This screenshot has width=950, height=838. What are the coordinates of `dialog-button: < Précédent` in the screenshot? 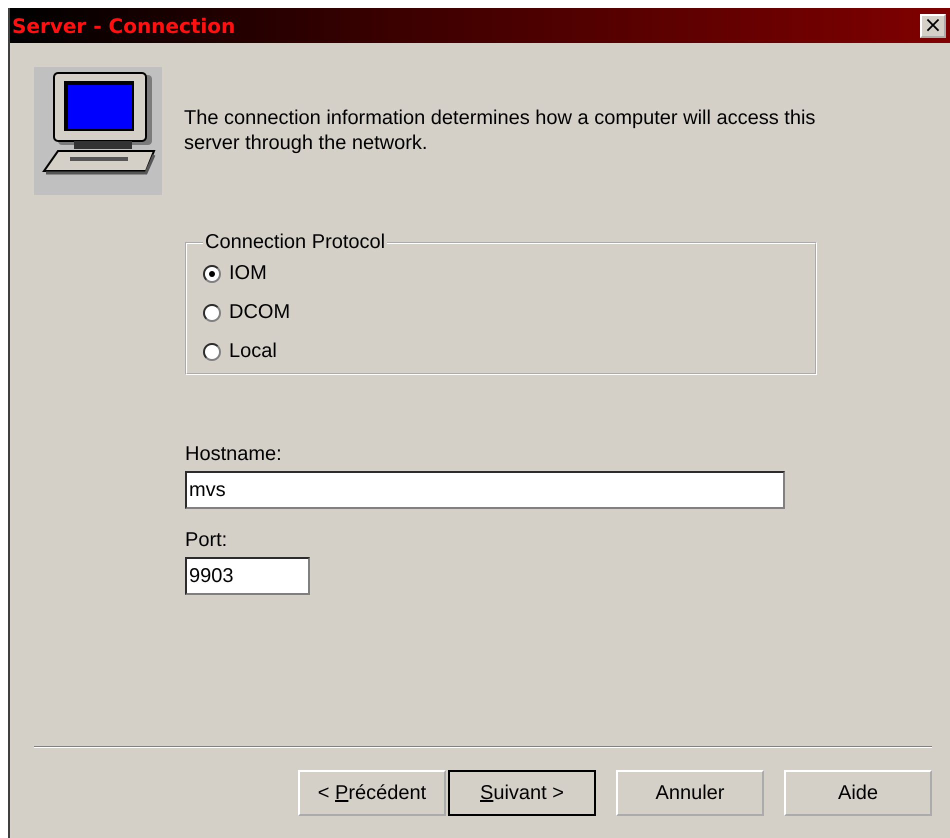 It's located at (372, 793).